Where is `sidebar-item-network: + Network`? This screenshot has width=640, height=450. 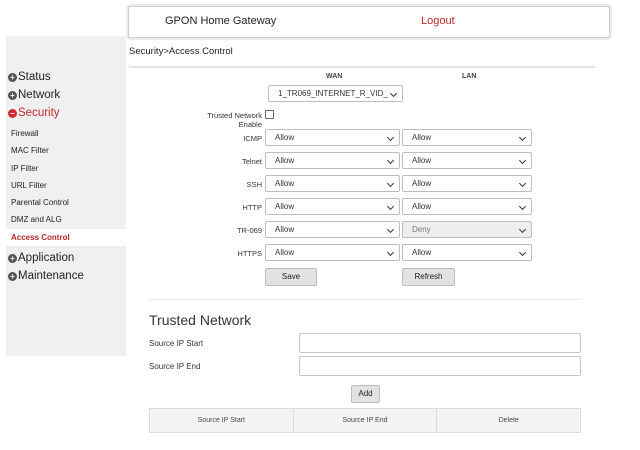 sidebar-item-network: + Network is located at coordinates (66, 95).